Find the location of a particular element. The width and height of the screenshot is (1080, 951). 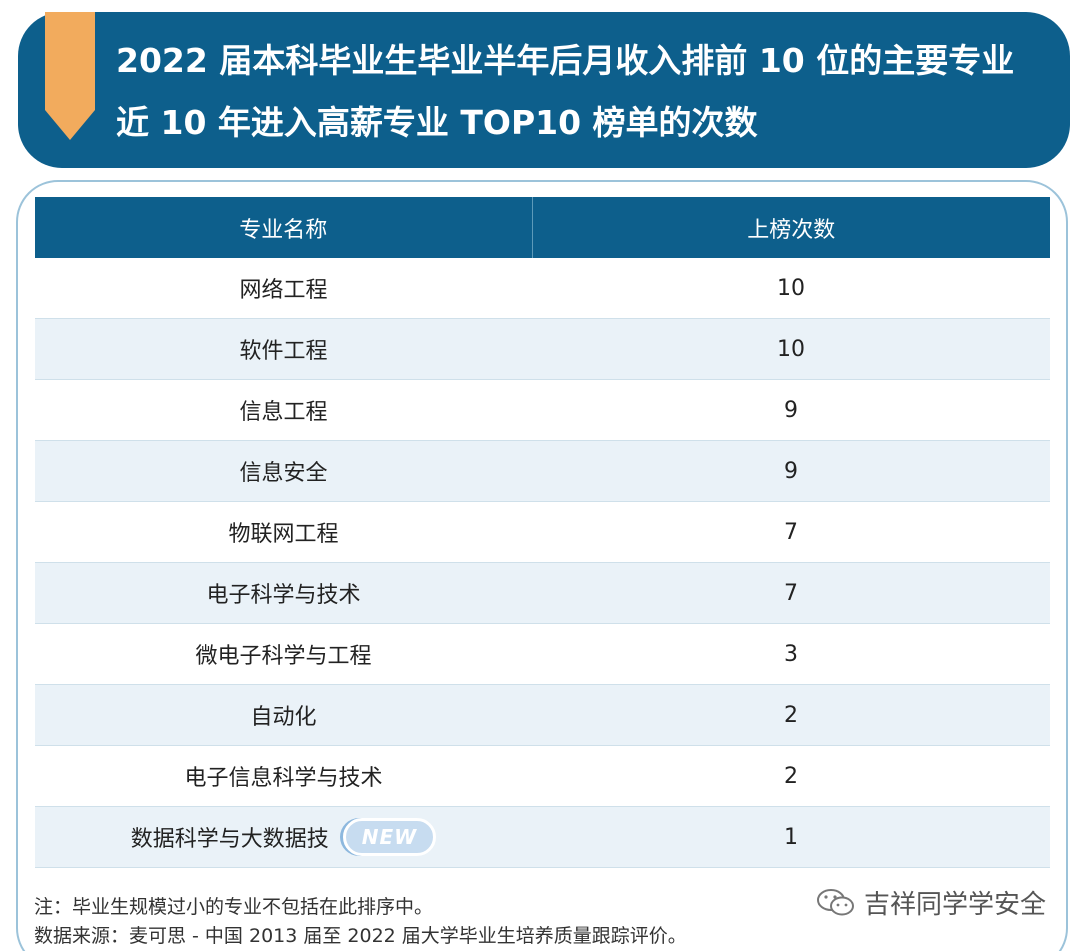

major-name: 电子科学与技术 is located at coordinates (283, 593).